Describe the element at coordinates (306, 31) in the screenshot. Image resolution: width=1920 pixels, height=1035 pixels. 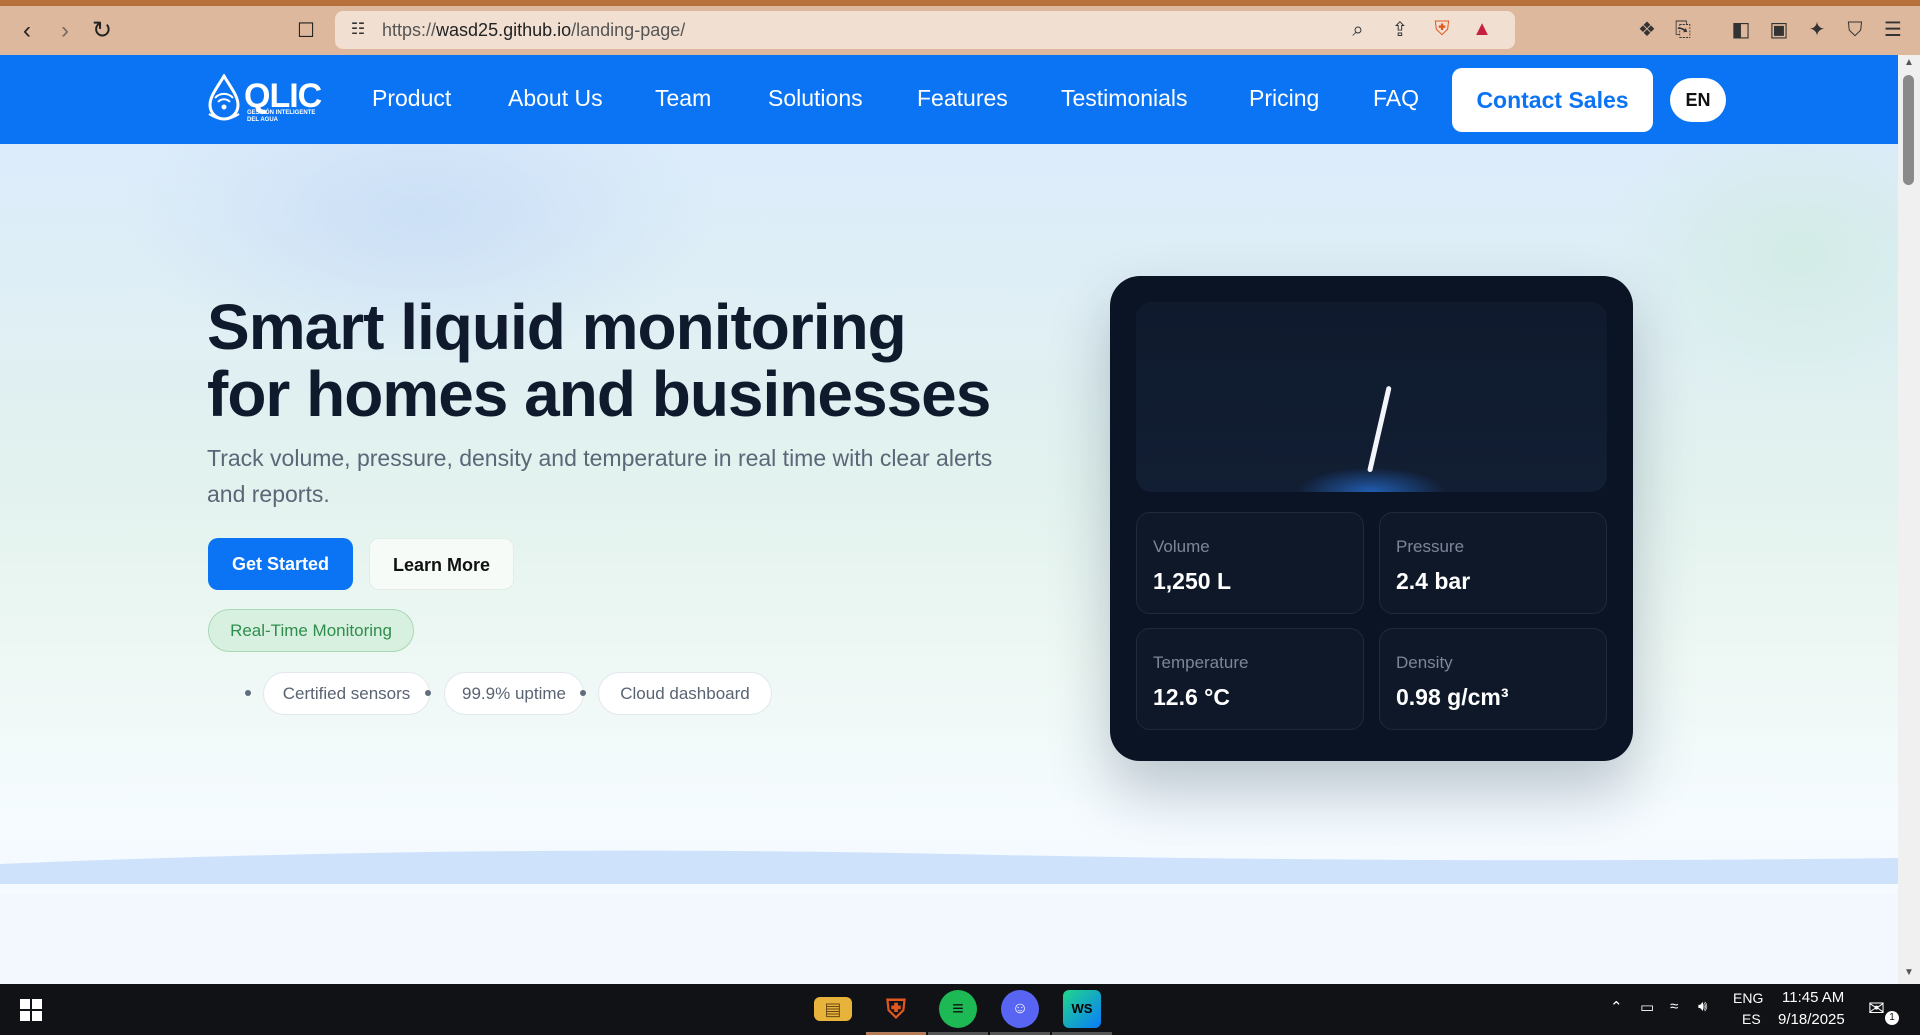
I see `bookmark-icon: ☐` at that location.